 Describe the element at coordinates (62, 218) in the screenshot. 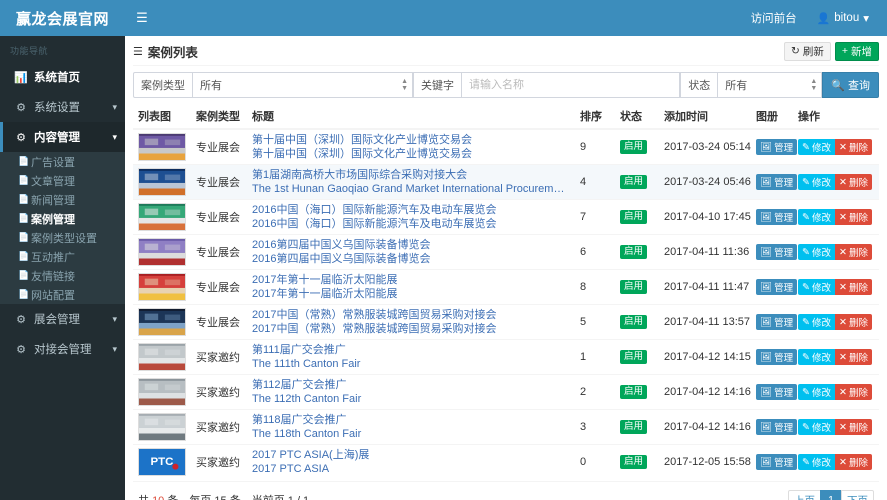

I see `sidebar-subitem-cases: 📄 案例管理` at that location.